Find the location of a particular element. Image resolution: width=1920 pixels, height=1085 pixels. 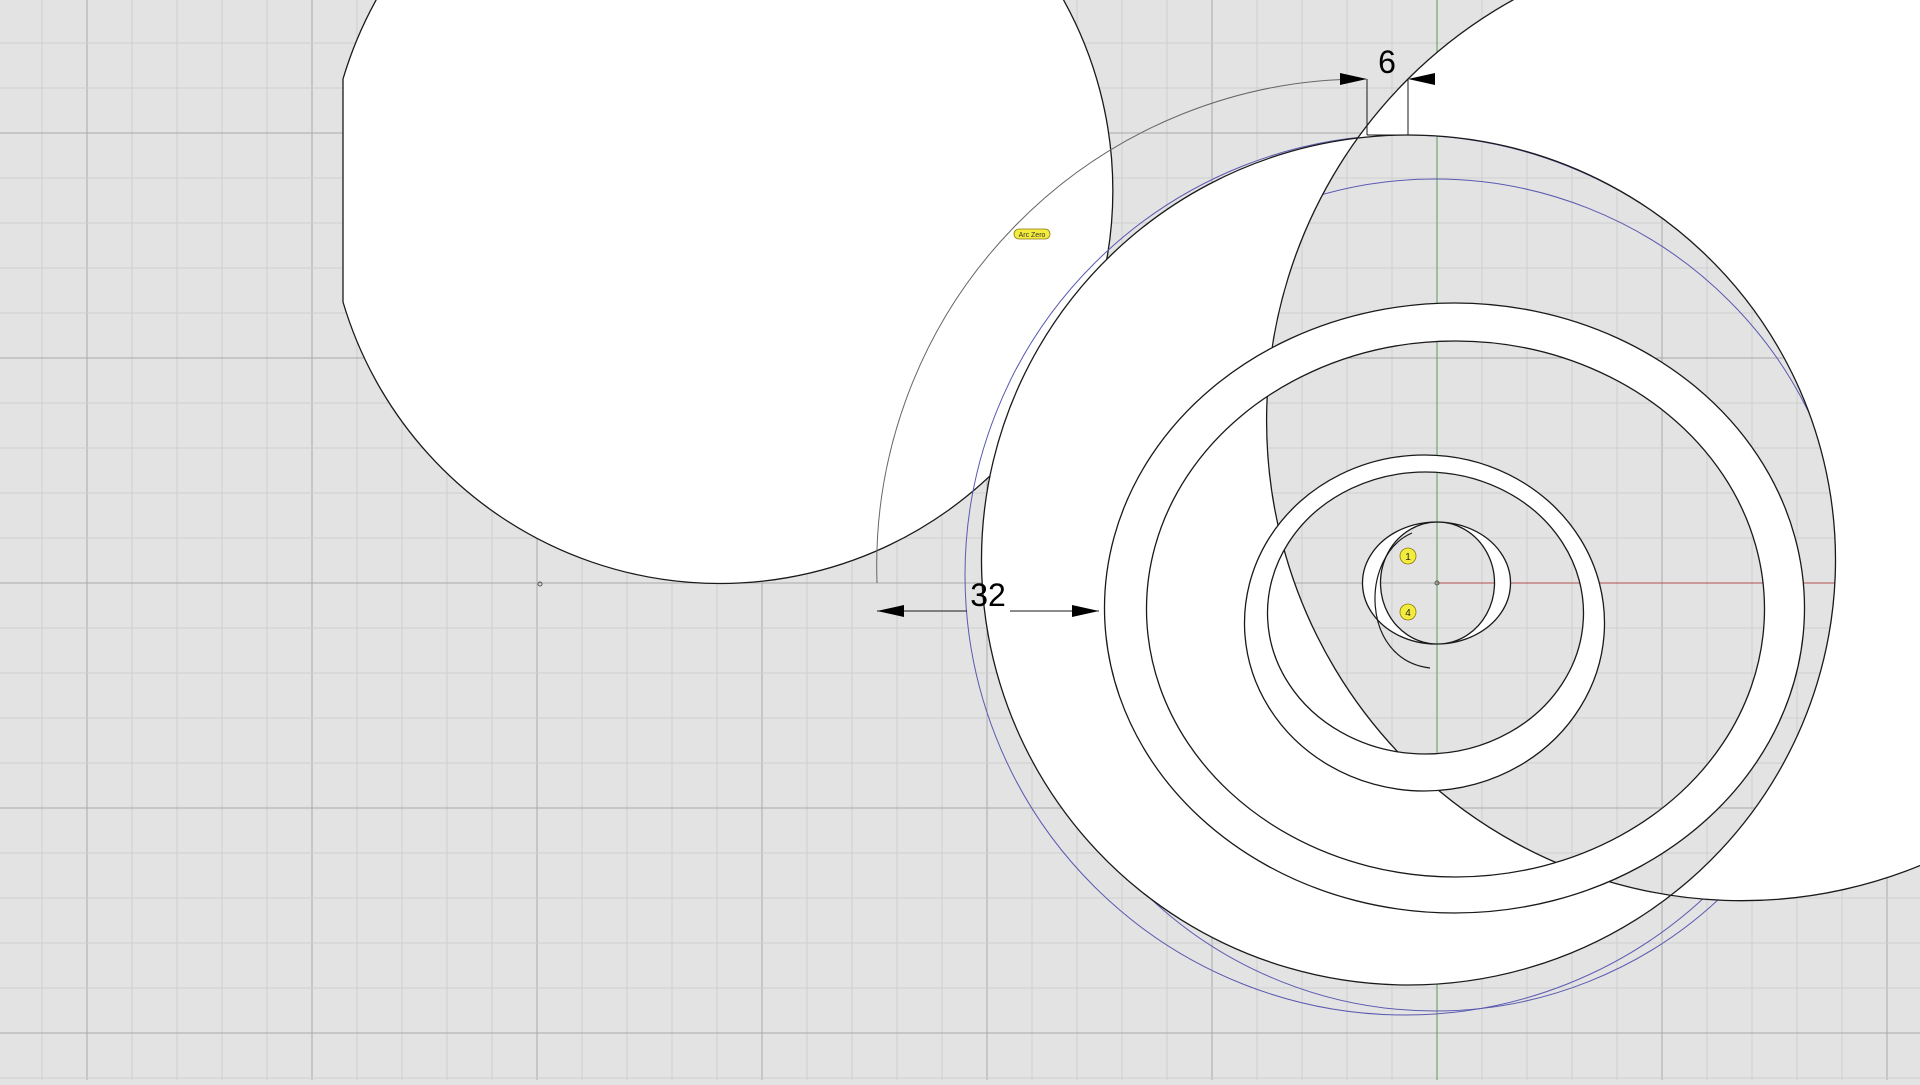

point-tag-4-label: 4 is located at coordinates (1408, 613).